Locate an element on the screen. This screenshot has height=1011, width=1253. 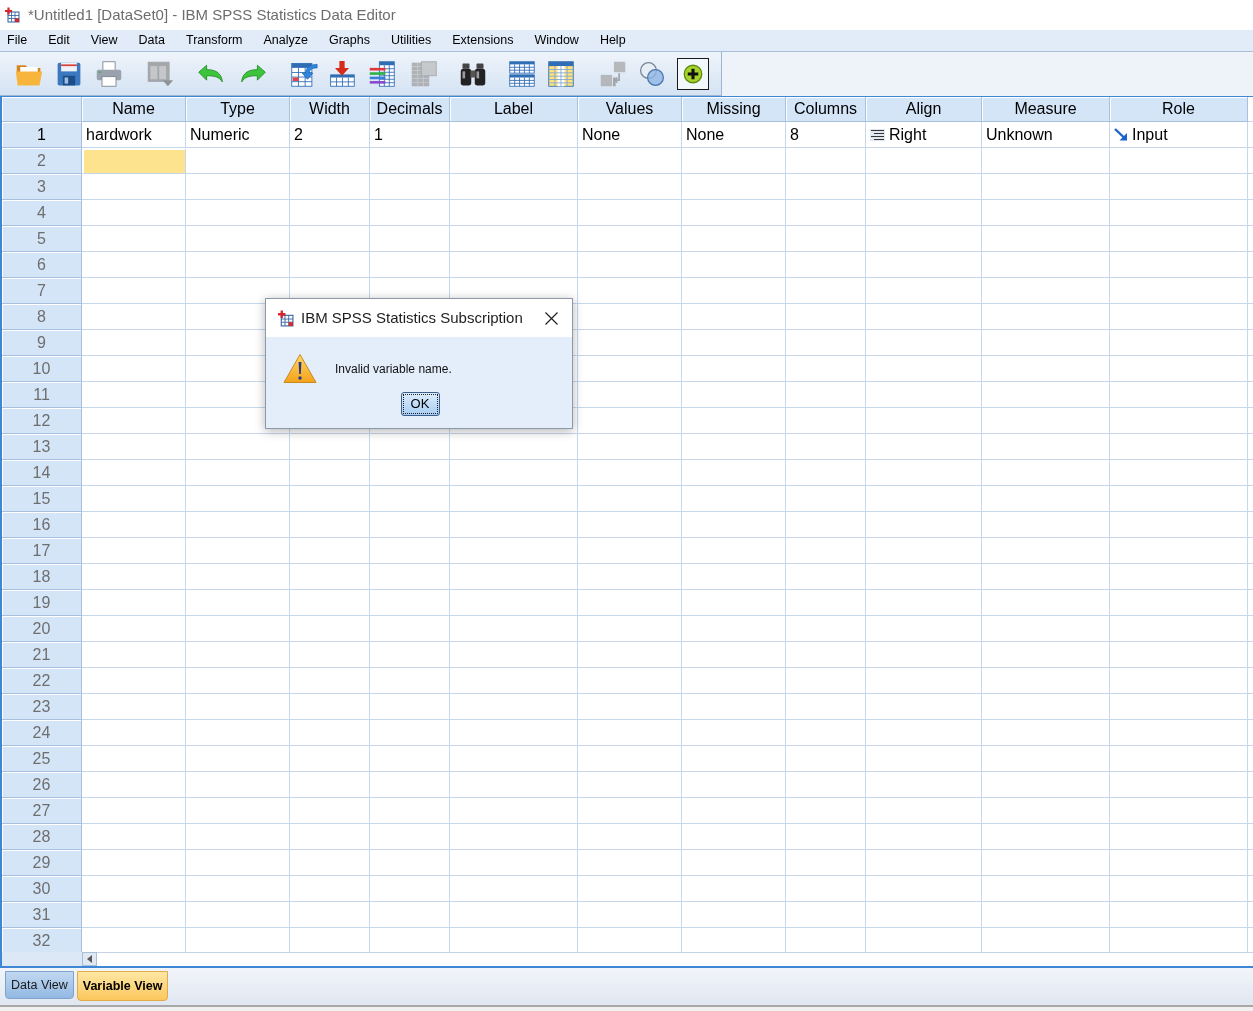
tab: Data View is located at coordinates (39, 985).